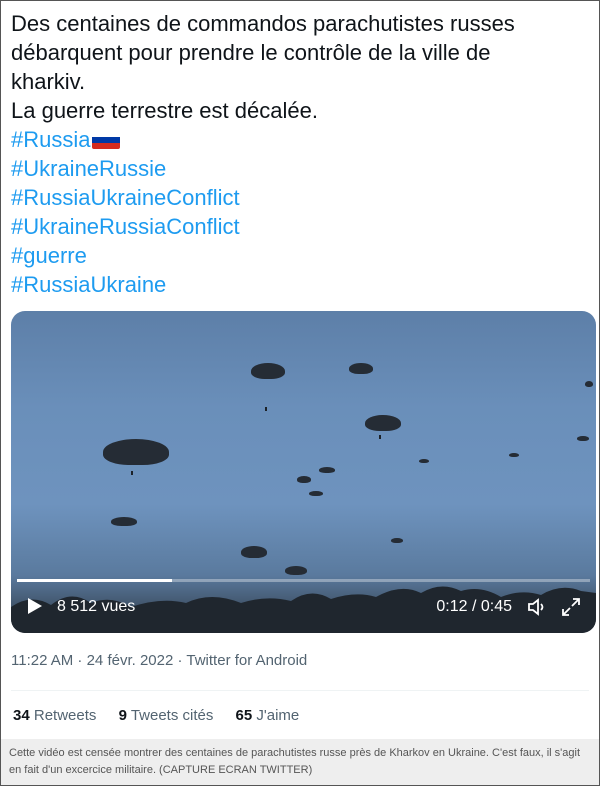 The width and height of the screenshot is (600, 786). Describe the element at coordinates (300, 690) in the screenshot. I see `divider` at that location.